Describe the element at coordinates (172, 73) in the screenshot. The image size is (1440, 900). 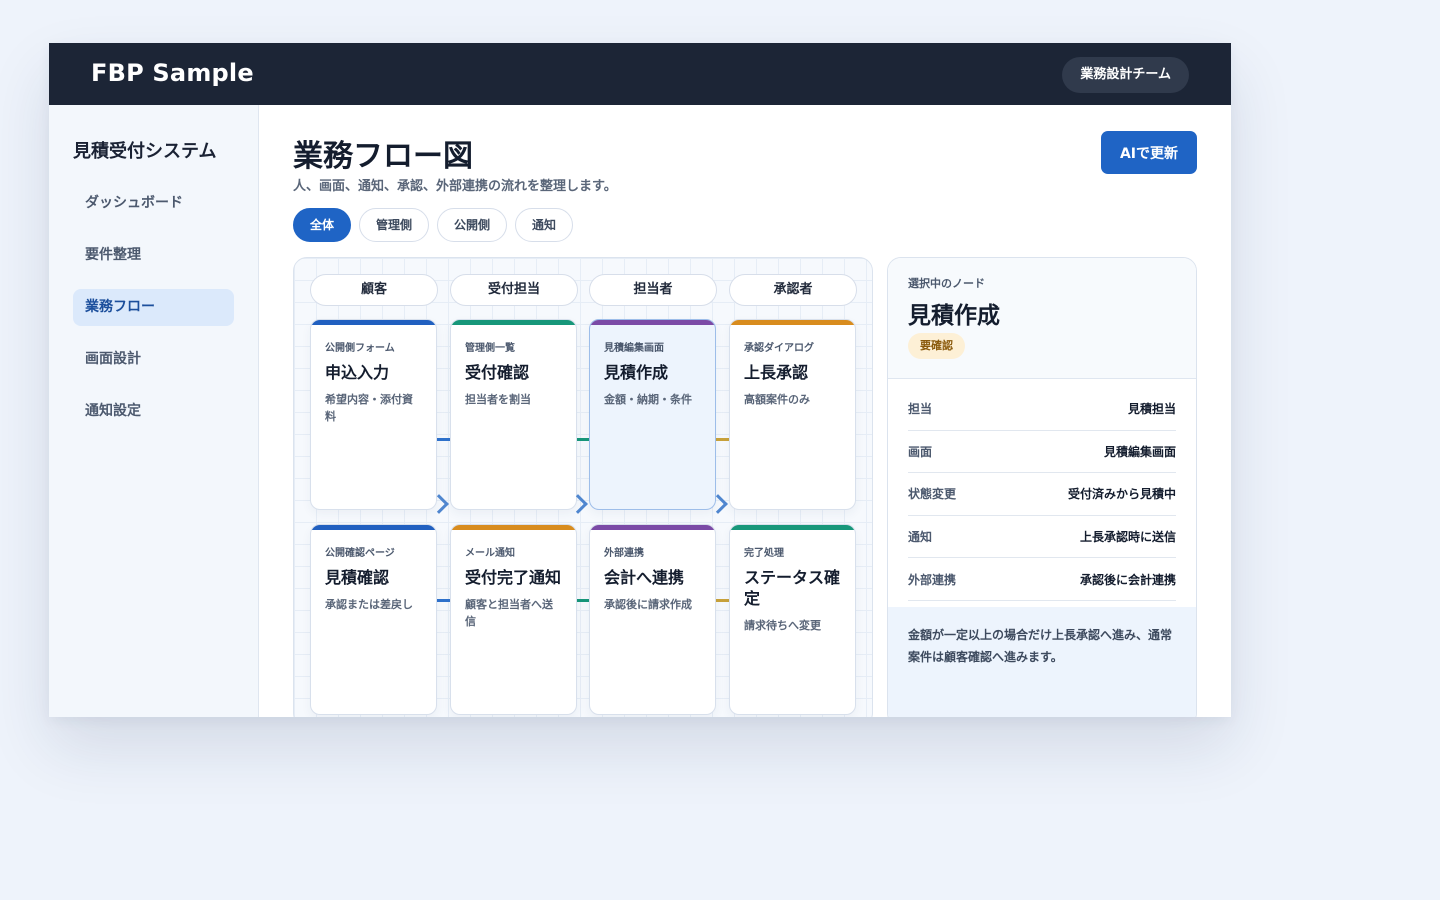
I see `brand-logo: FBP Sample` at that location.